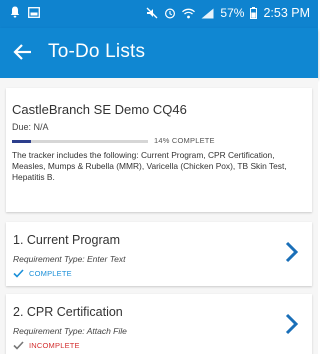  I want to click on battery-percent: 57%, so click(232, 13).